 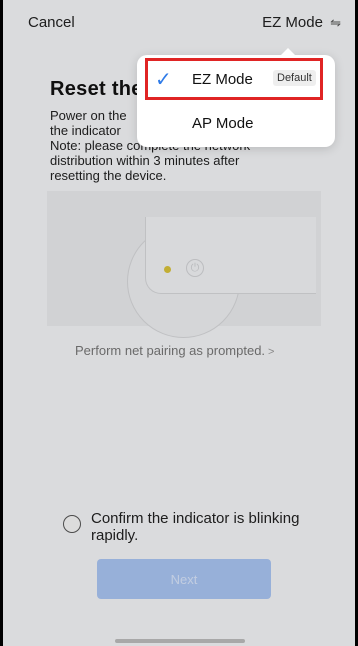 What do you see at coordinates (234, 79) in the screenshot?
I see `highlight-box` at bounding box center [234, 79].